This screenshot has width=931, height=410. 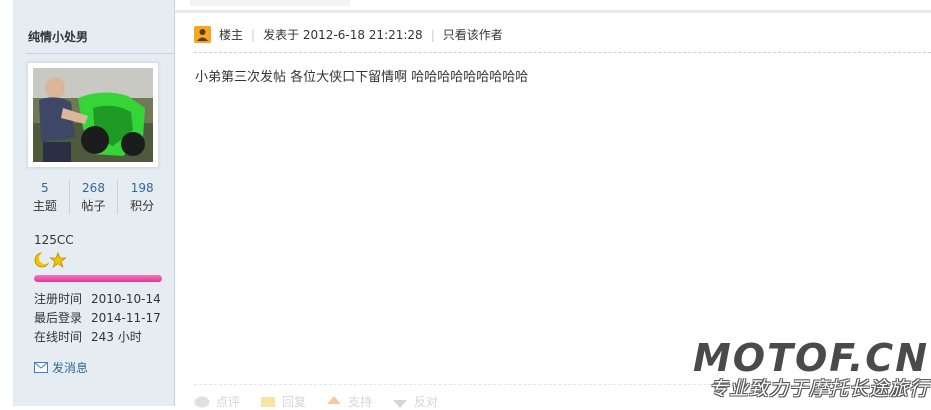 I want to click on oppose-button: 反对, so click(x=415, y=401).